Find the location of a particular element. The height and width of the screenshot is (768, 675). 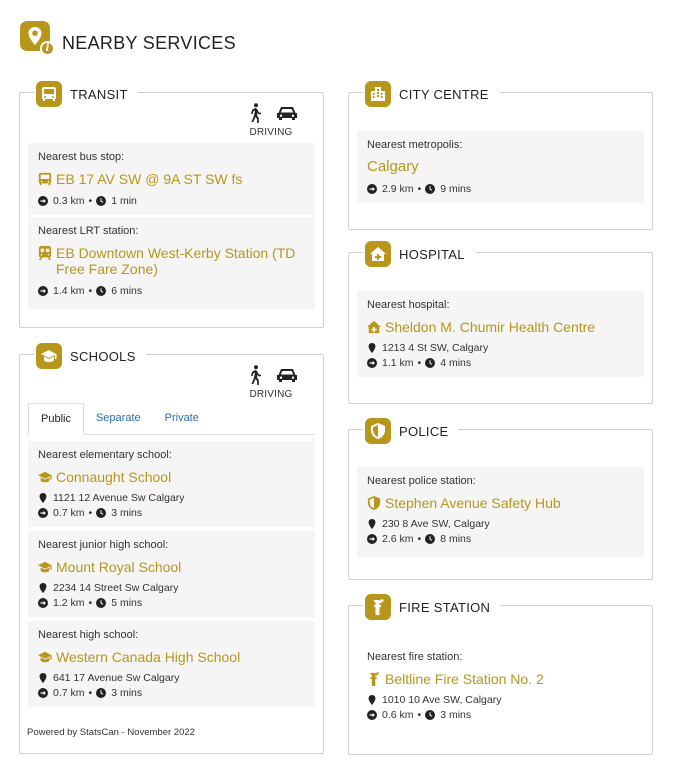

hospital-header: HOSPITAL is located at coordinates (419, 254).